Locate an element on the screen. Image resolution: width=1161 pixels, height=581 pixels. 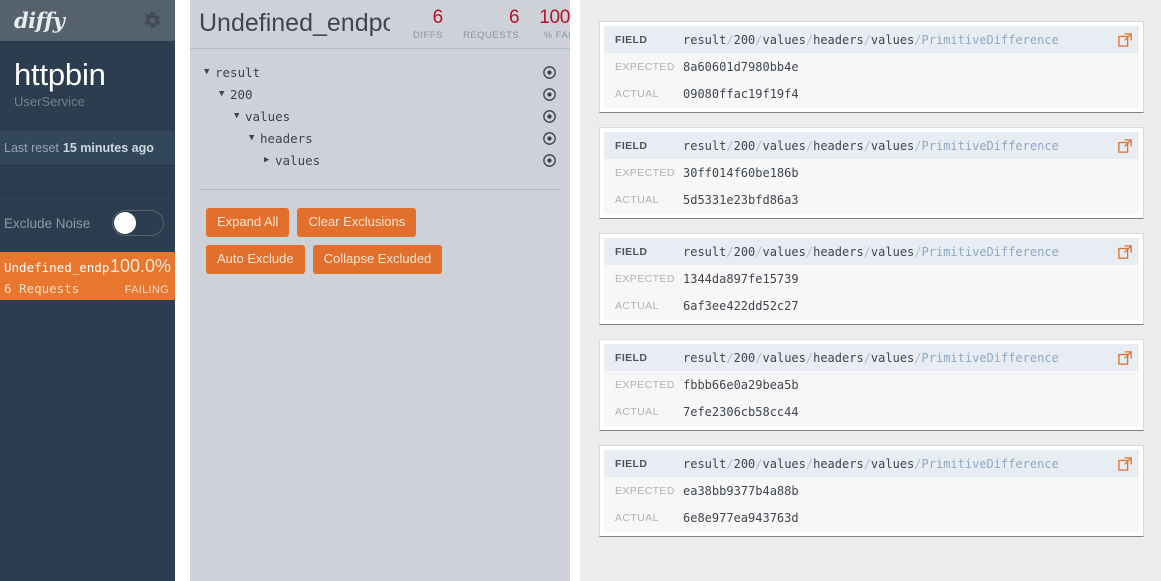
diff-expected-value: 30ff014f60be186b is located at coordinates (741, 172).